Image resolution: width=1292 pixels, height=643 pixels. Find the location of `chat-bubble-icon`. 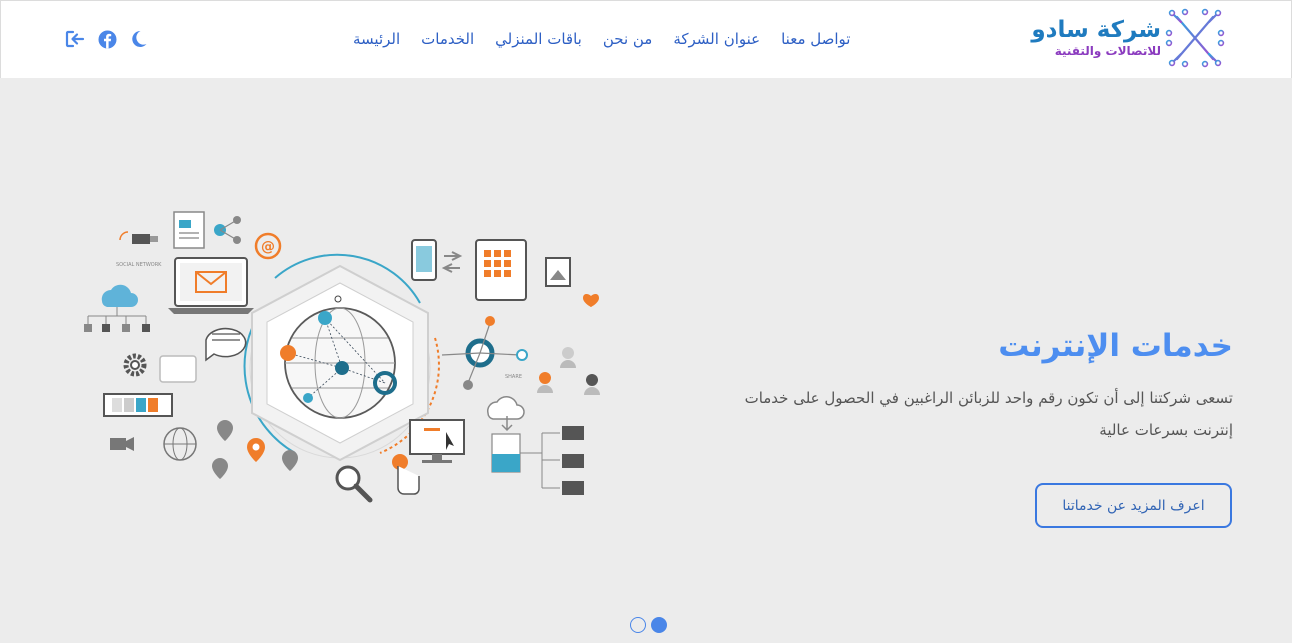

chat-bubble-icon is located at coordinates (203, 355).